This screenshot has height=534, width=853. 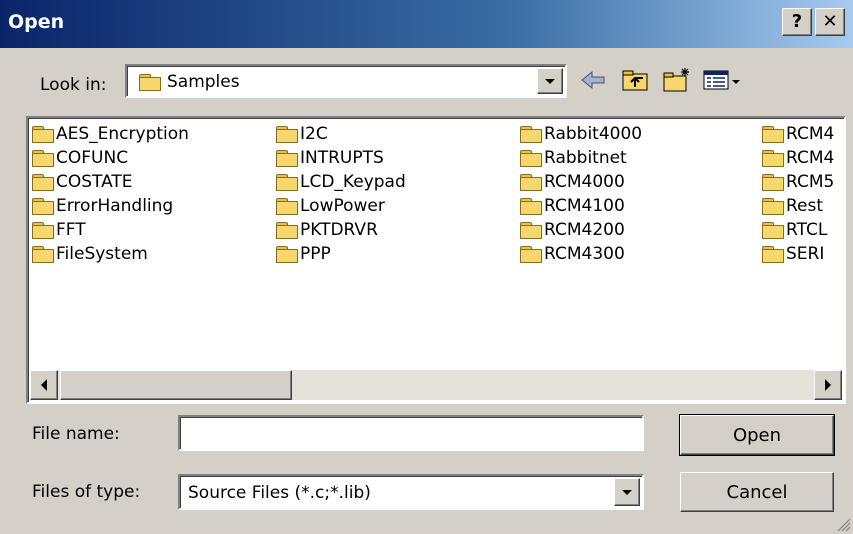 What do you see at coordinates (279, 493) in the screenshot?
I see `file-type-value: Source Files (*.c;*.lib)` at bounding box center [279, 493].